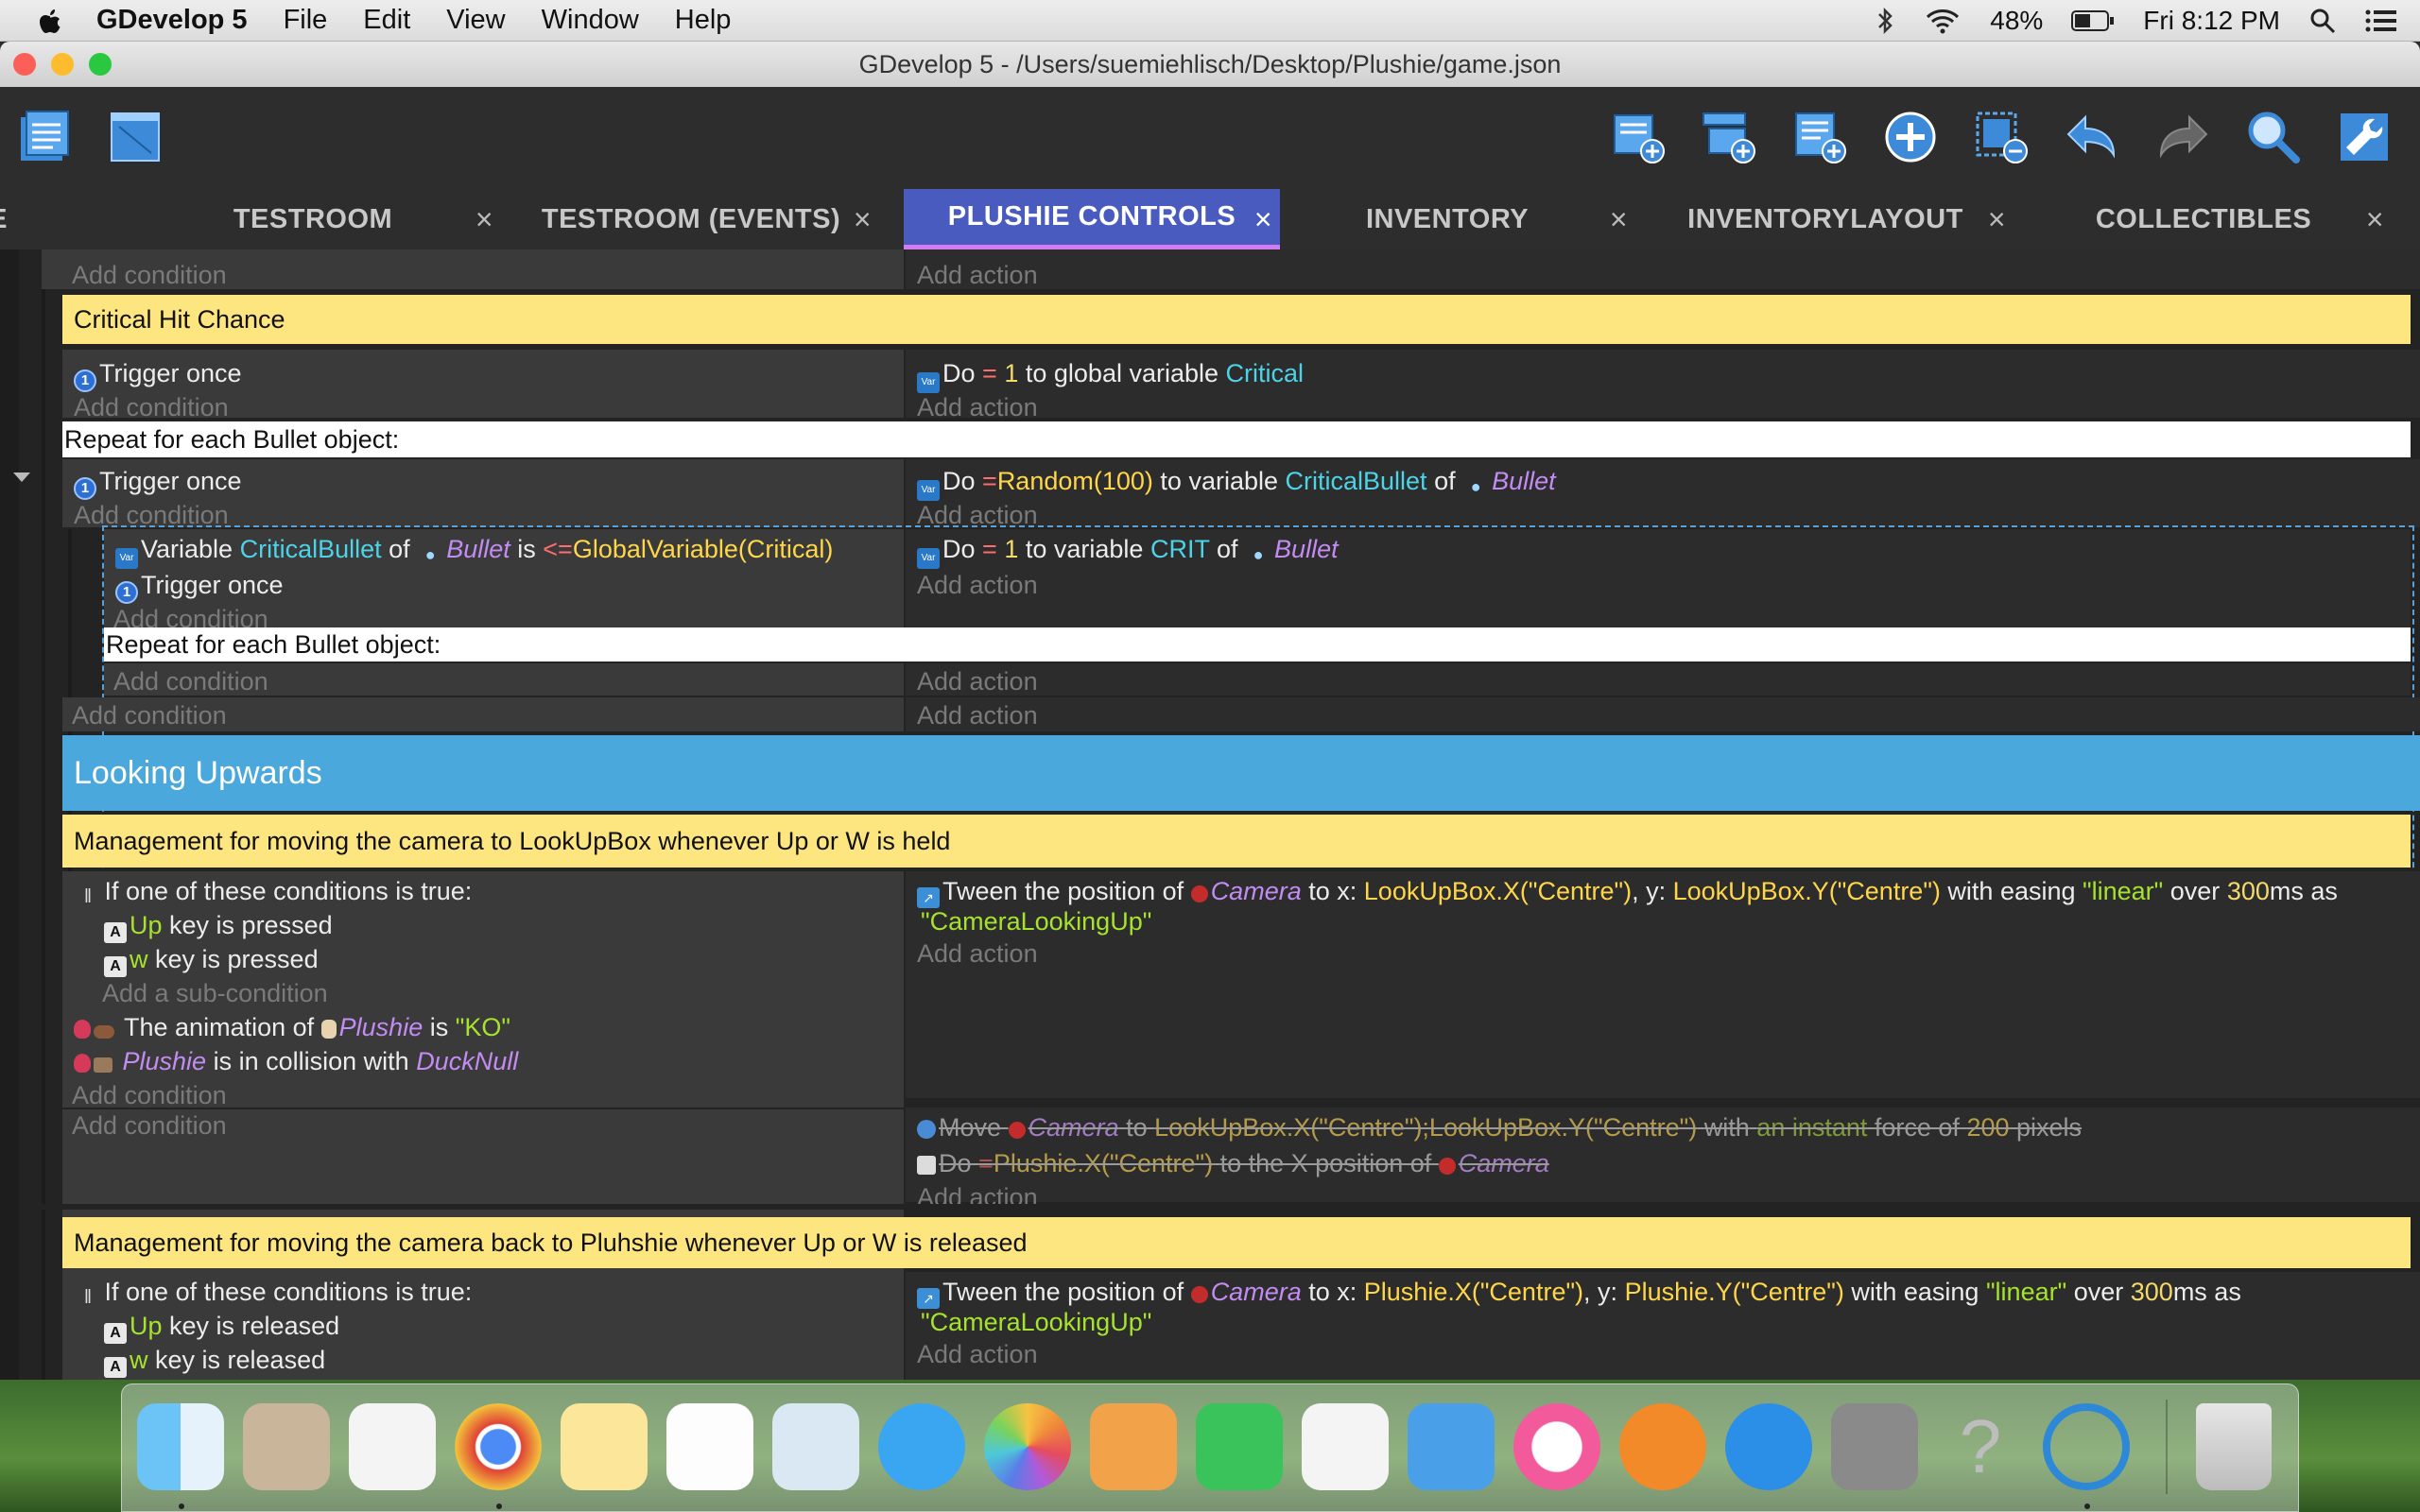 The height and width of the screenshot is (1512, 2420). I want to click on add-comment-icon, so click(1819, 137).